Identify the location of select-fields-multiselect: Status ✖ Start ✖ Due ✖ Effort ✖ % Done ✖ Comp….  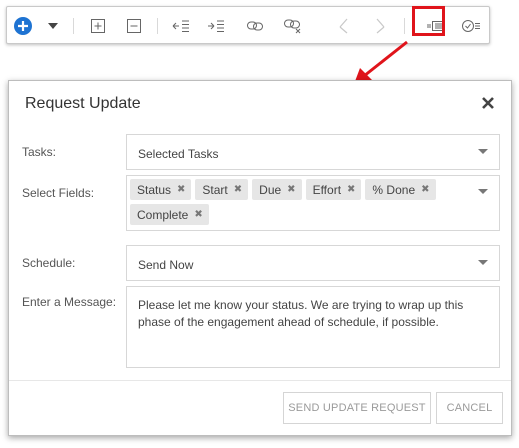
(313, 203).